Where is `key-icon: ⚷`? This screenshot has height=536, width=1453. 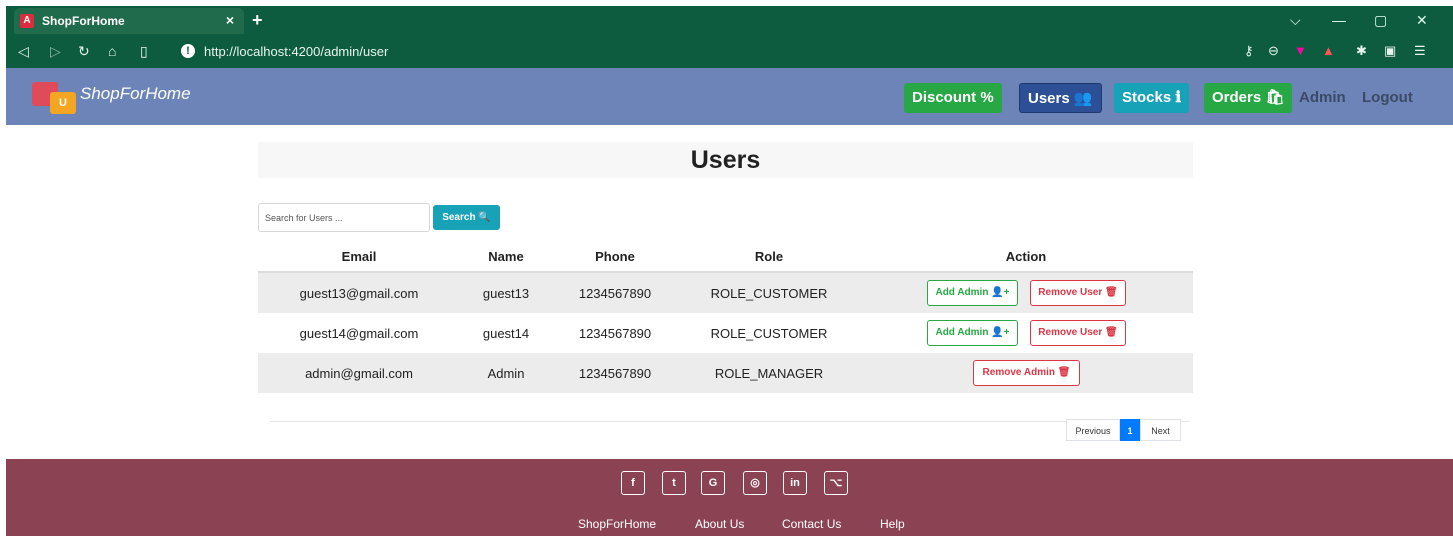 key-icon: ⚷ is located at coordinates (1249, 51).